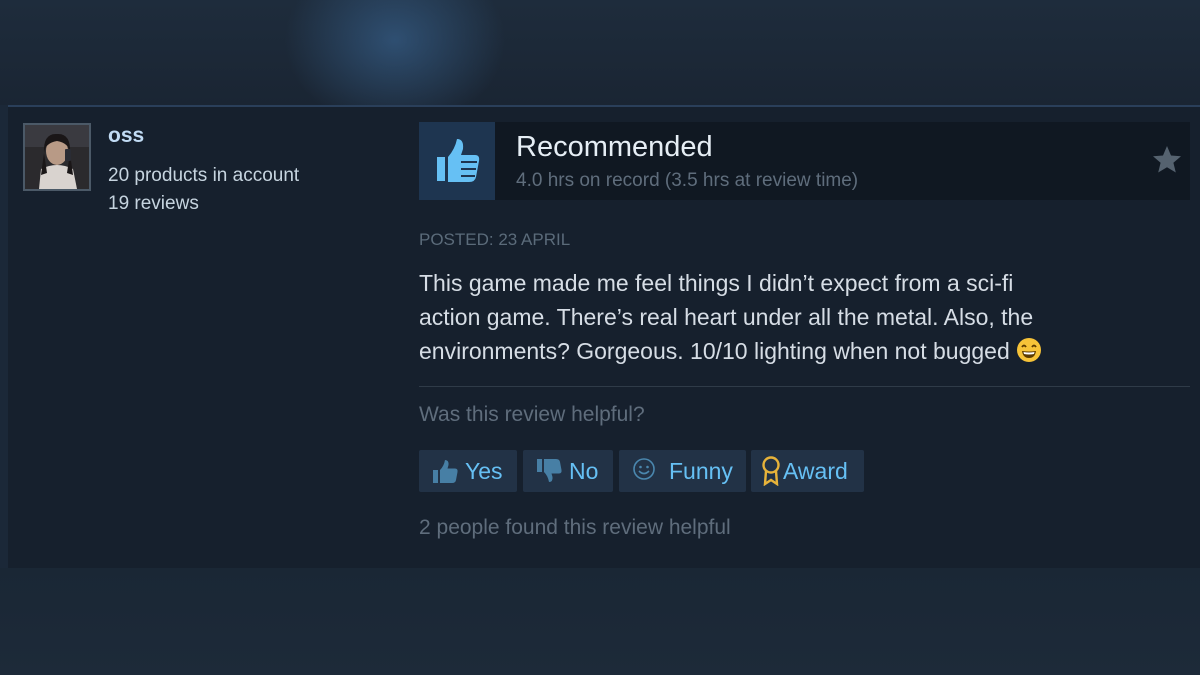  I want to click on helpful-count: 2 people found this review helpful, so click(575, 527).